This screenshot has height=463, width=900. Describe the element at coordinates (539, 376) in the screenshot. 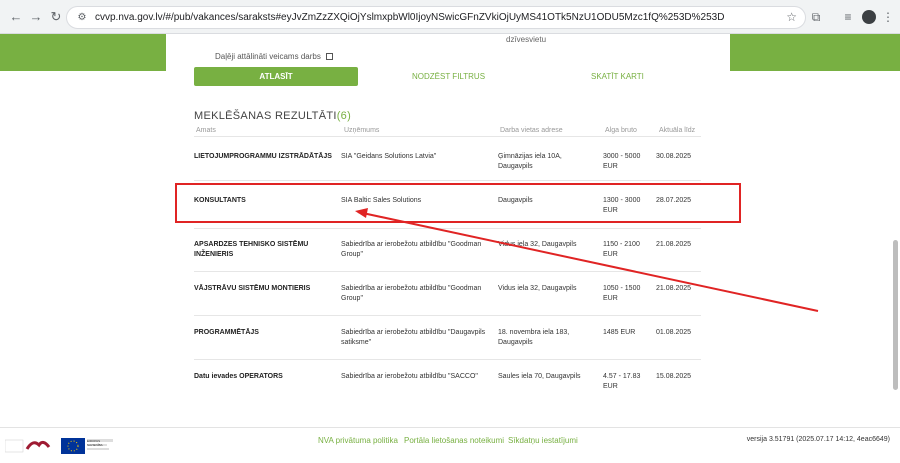

I see `address: Saules iela 70, Daugavpils` at that location.